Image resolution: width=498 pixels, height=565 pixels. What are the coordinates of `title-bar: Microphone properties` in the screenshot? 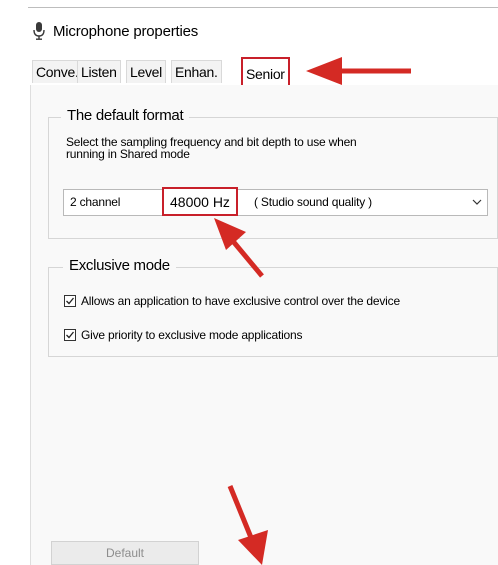 It's located at (115, 31).